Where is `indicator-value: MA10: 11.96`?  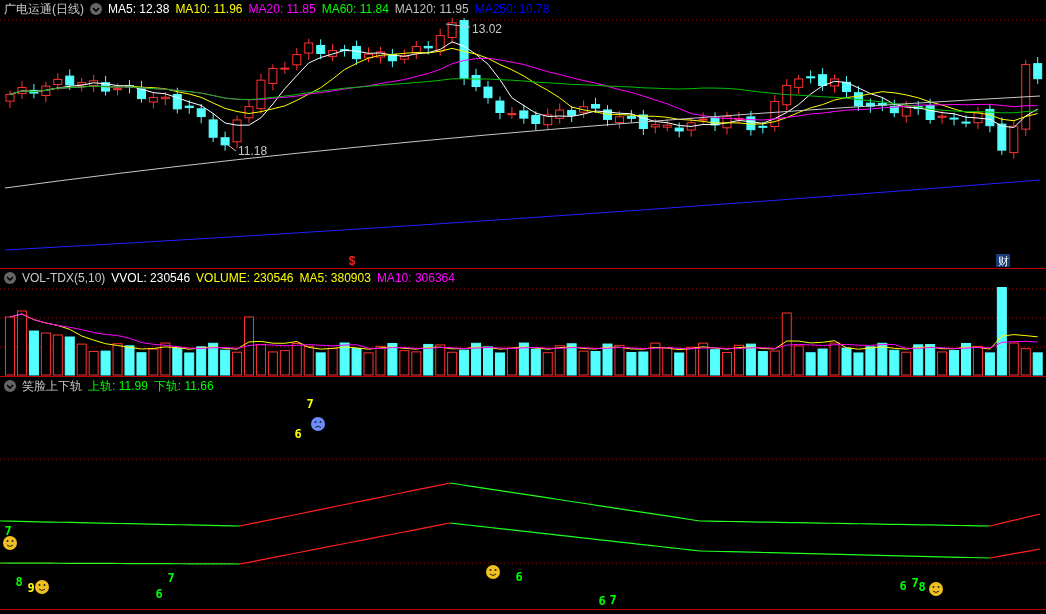 indicator-value: MA10: 11.96 is located at coordinates (209, 9).